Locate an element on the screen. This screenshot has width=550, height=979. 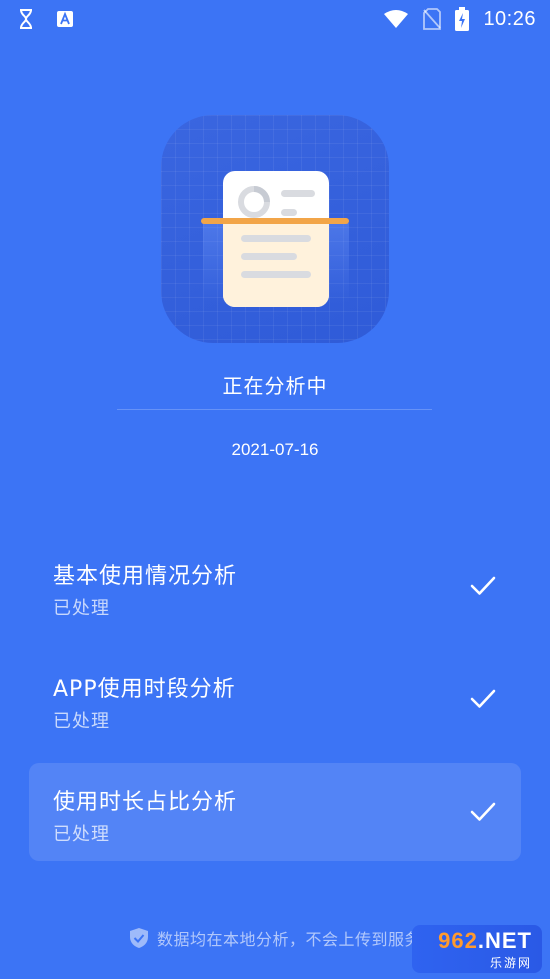
privacy-note-text: 数据均在本地分析，不会上传到服务 is located at coordinates (288, 939).